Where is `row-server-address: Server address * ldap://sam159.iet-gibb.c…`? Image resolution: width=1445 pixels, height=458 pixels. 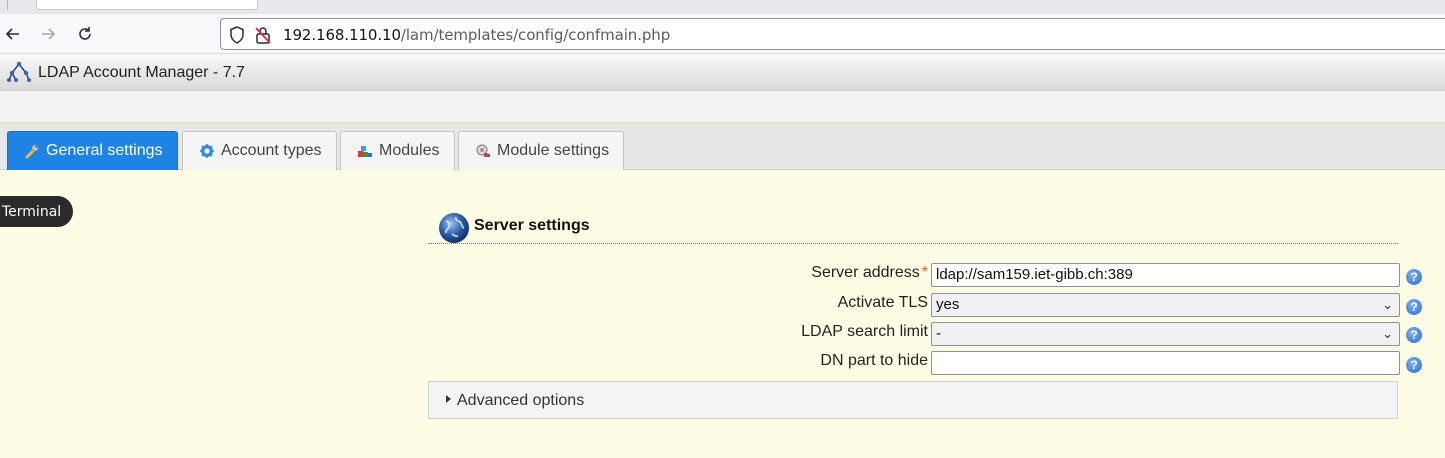 row-server-address: Server address * ldap://sam159.iet-gibb.c… is located at coordinates (928, 274).